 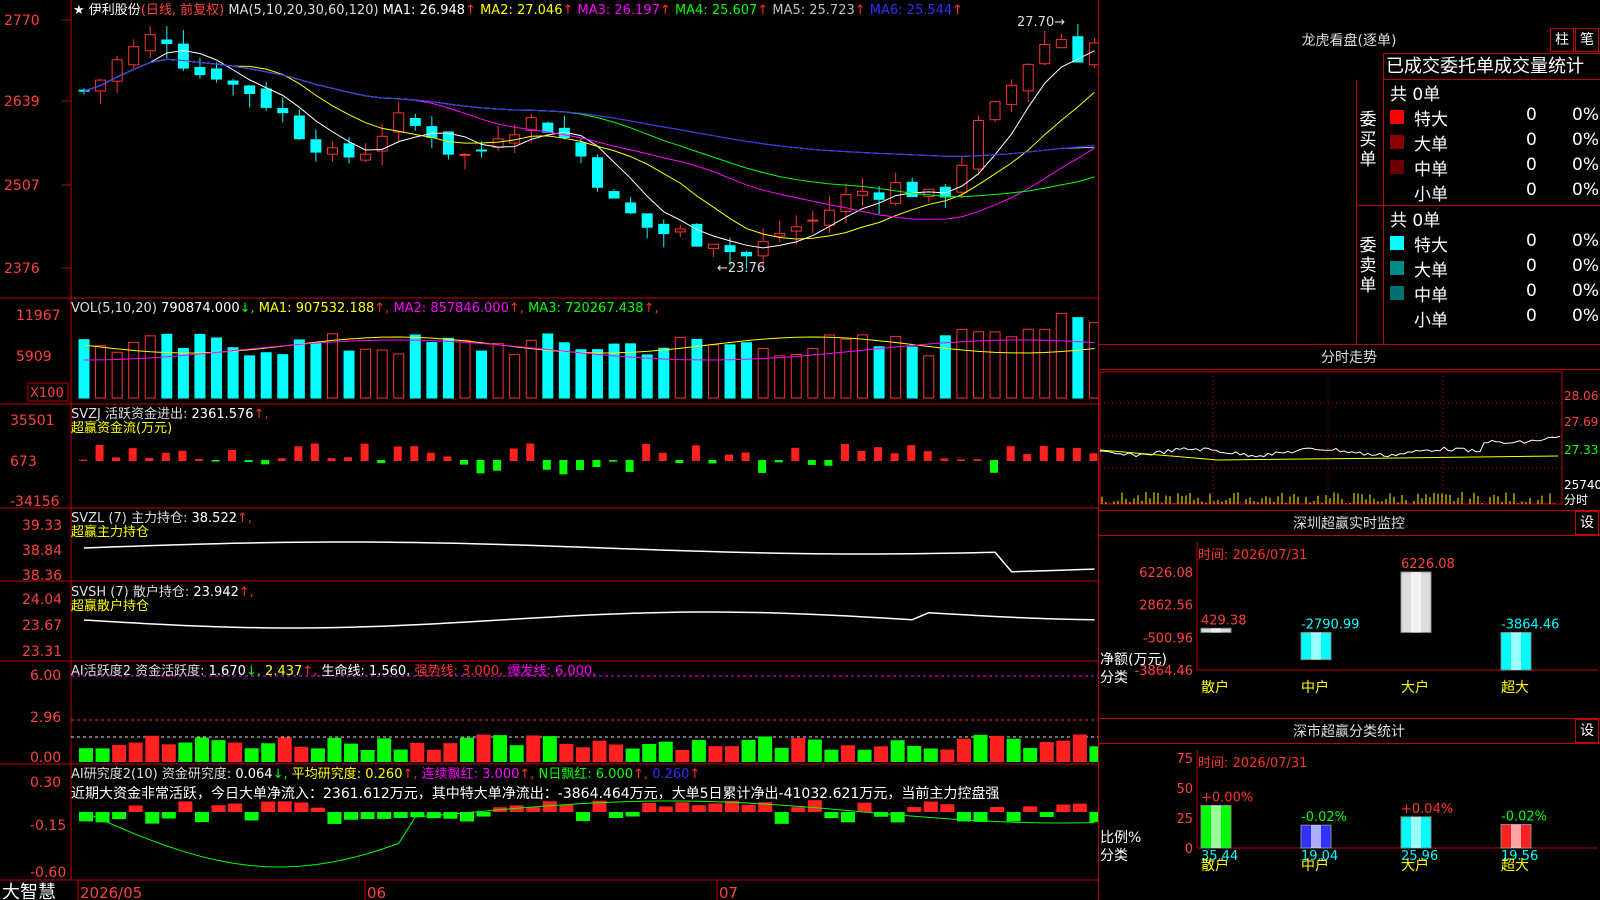 What do you see at coordinates (1531, 115) in the screenshot?
I see `lhb-value: 0` at bounding box center [1531, 115].